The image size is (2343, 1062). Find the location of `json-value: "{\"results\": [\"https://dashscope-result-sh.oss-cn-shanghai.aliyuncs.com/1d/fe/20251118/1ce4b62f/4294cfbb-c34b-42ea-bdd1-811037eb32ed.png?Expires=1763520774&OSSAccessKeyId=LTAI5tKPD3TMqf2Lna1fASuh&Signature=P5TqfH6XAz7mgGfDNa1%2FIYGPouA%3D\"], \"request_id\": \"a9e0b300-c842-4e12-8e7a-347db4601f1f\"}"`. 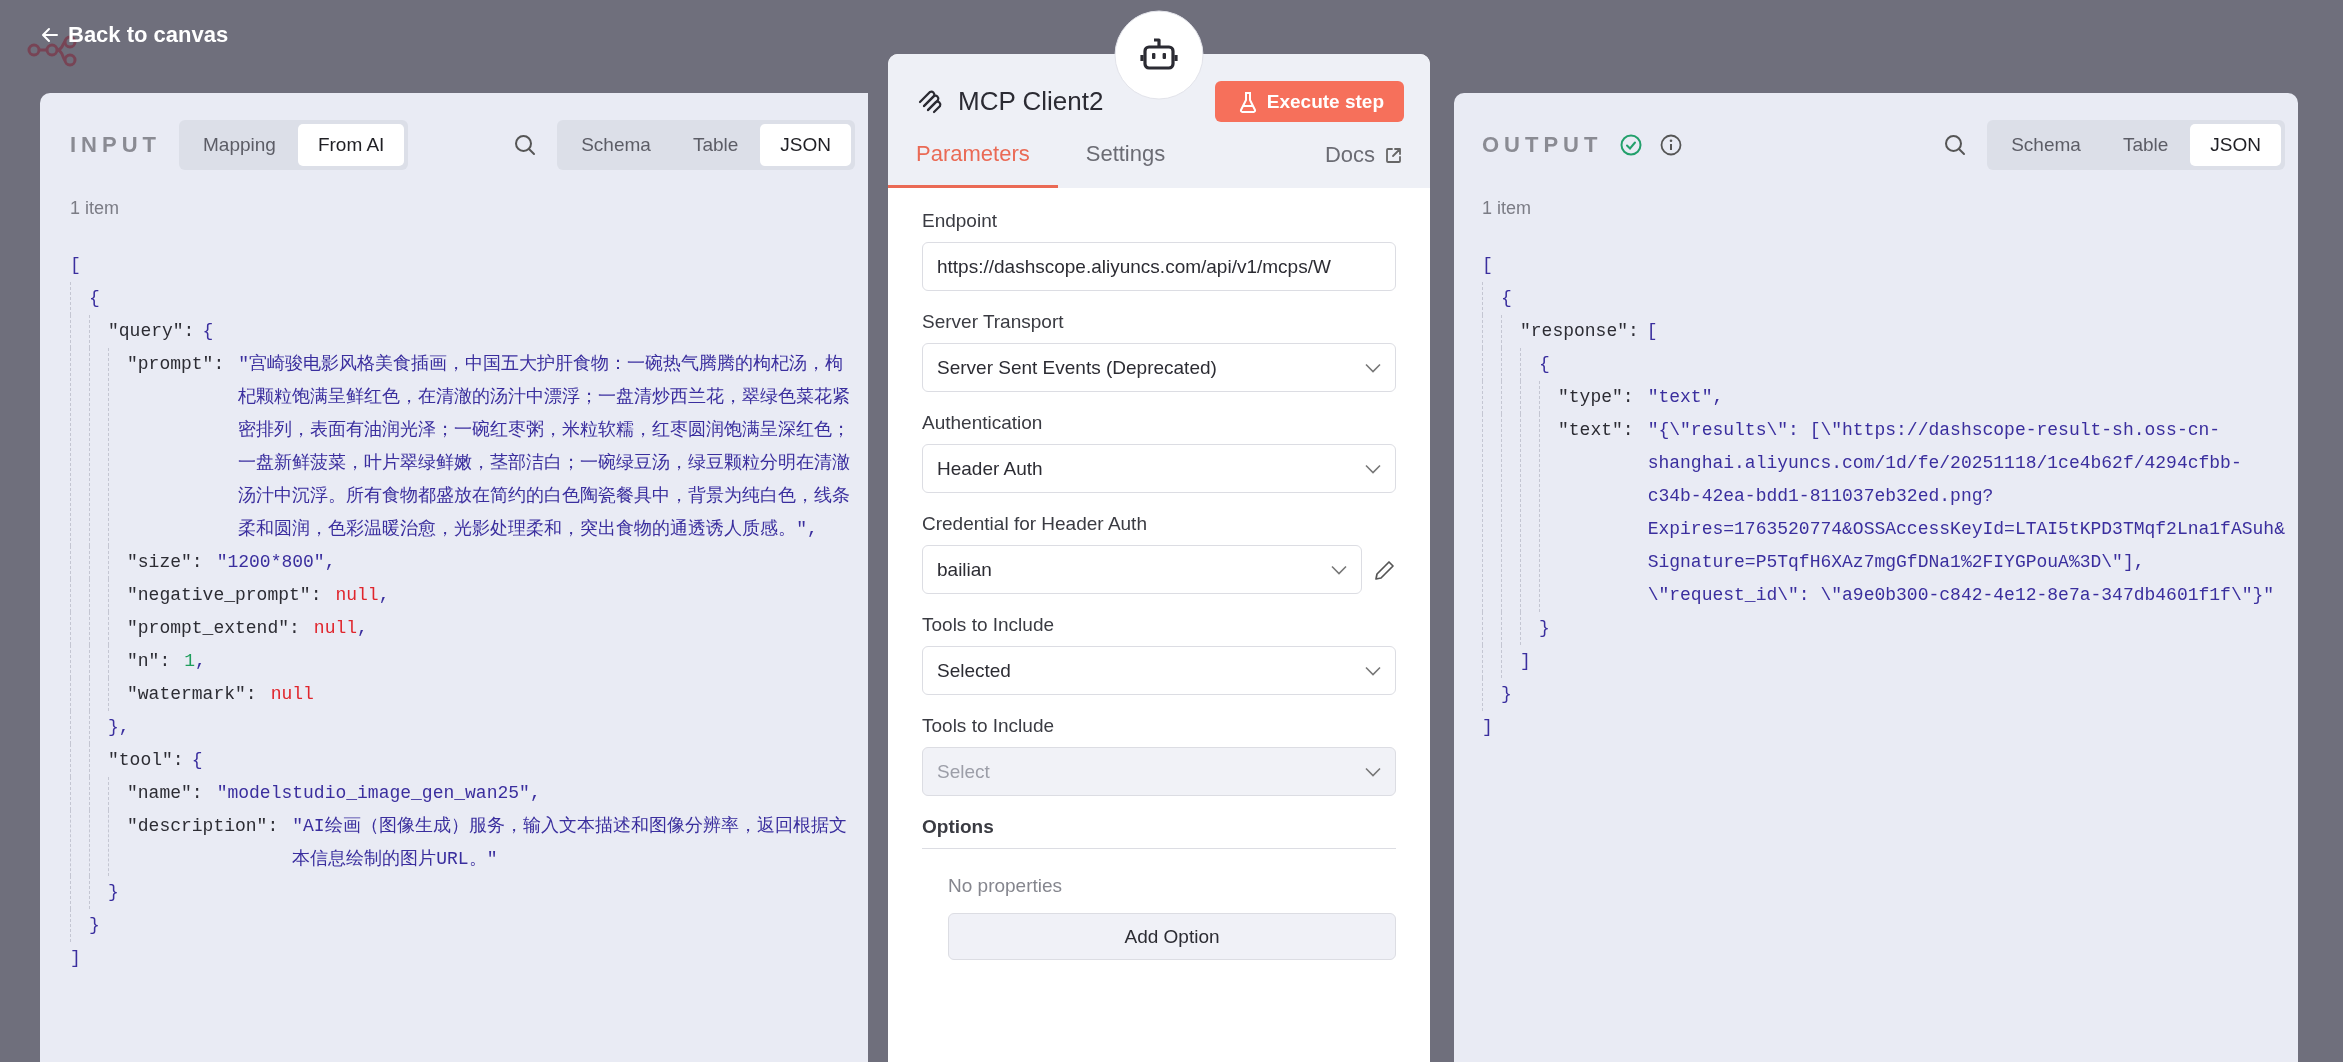

json-value: "{\"results\": [\"https://dashscope-result-sh.oss-cn-shanghai.aliyuncs.com/1d/fe/20251118/1ce4b62f/4294cfbb-c34b-42ea-bdd1-811037eb32ed.png?Expires=1763520774&OSSAccessKeyId=LTAI5tKPD3TMqf2Lna1fASuh&Signature=P5TqfH6XAz7mgGfDNa1%2FIYGPouA%3D\"], \"request_id\": \"a9e0b300-c842-4e12-8e7a-347db4601f1f\"}" is located at coordinates (1966, 512).